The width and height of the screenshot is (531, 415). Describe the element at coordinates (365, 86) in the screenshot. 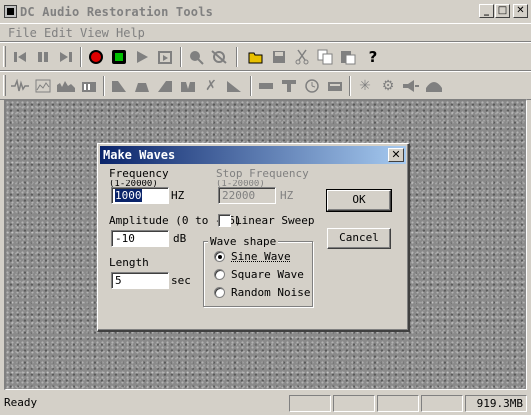

I see `declick-icon: ✳` at that location.